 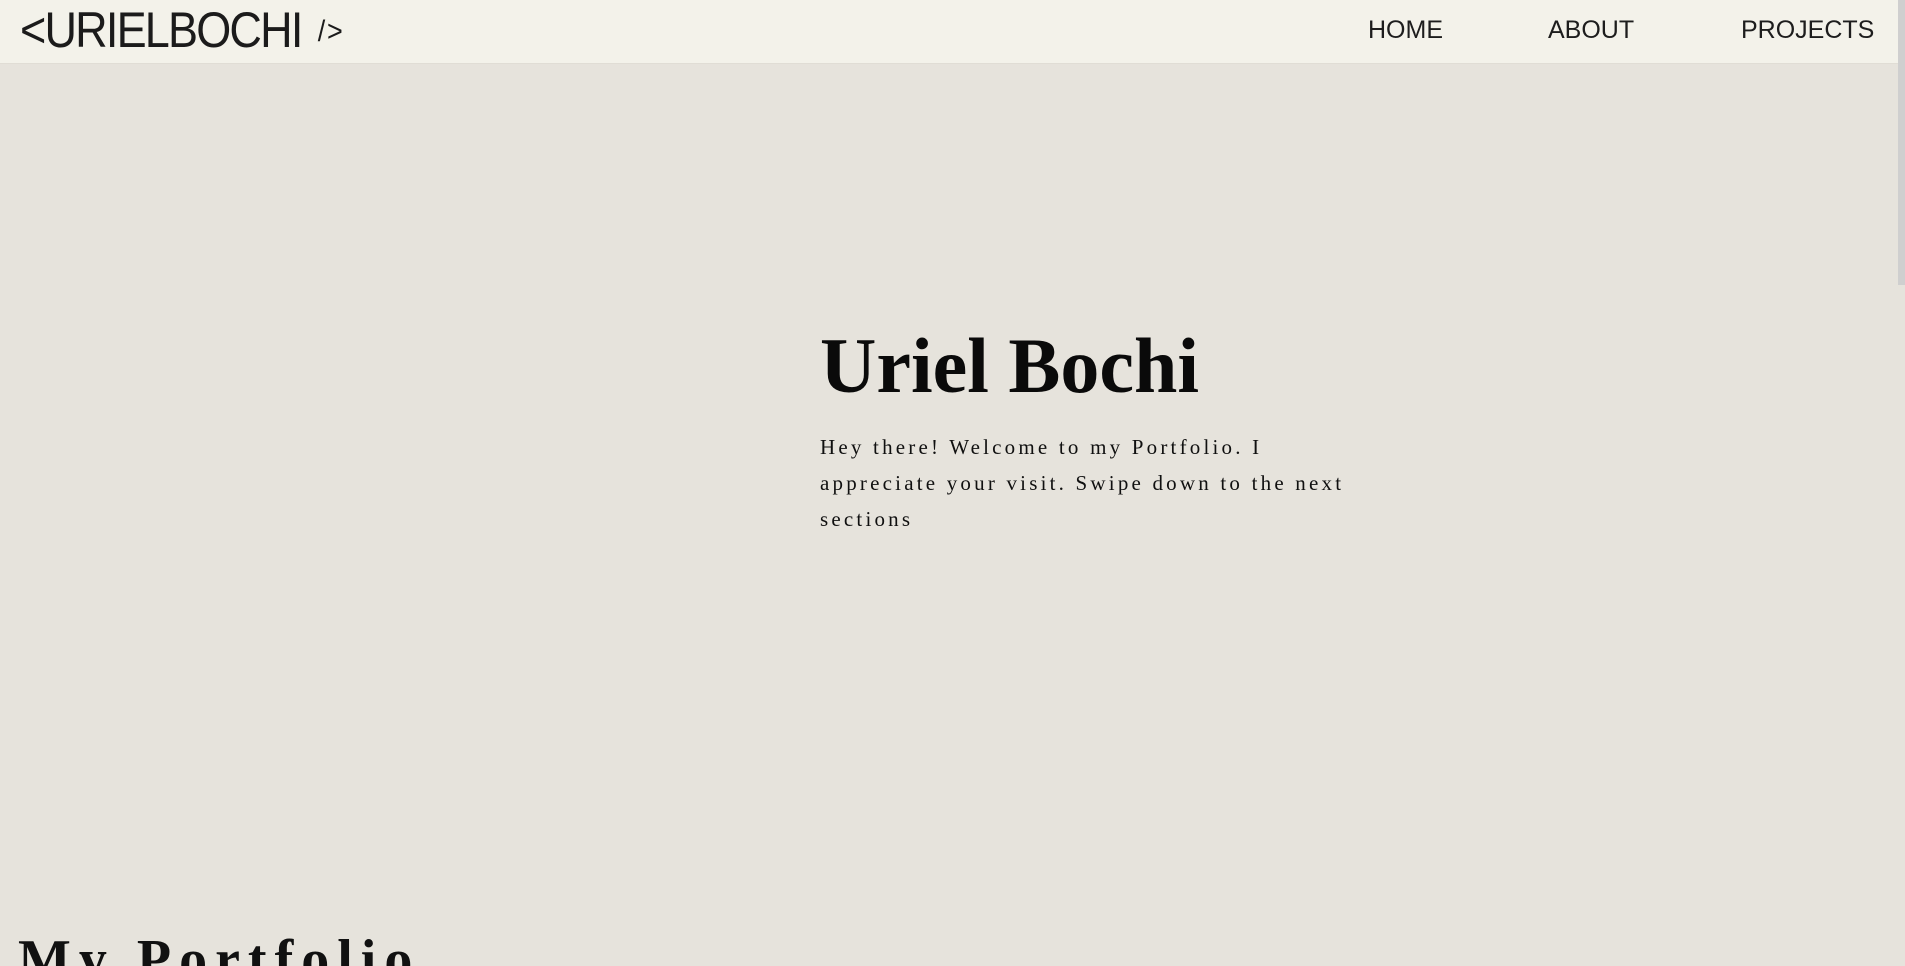 What do you see at coordinates (1405, 30) in the screenshot?
I see `nav-home-link: HOME` at bounding box center [1405, 30].